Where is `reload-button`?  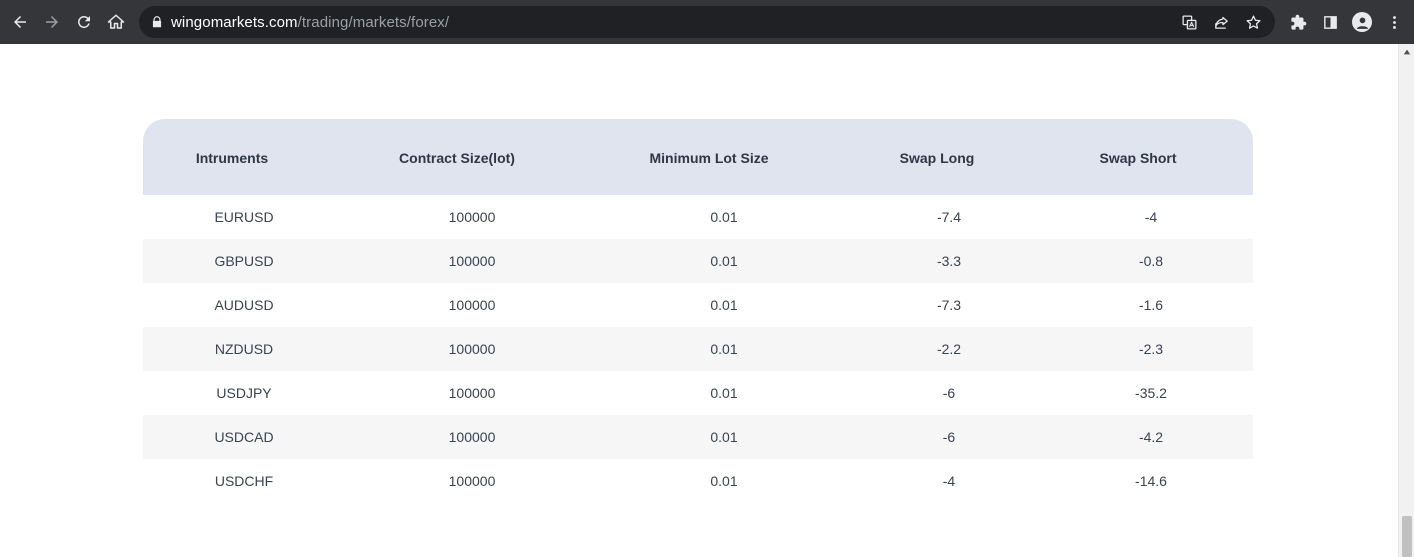
reload-button is located at coordinates (84, 22).